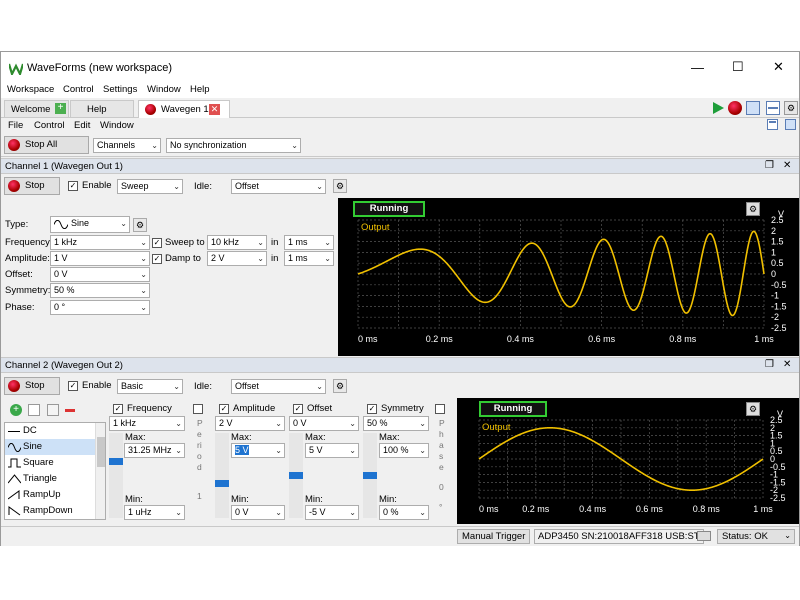  Describe the element at coordinates (32, 386) in the screenshot. I see `ch2-stop-button: Stop` at that location.